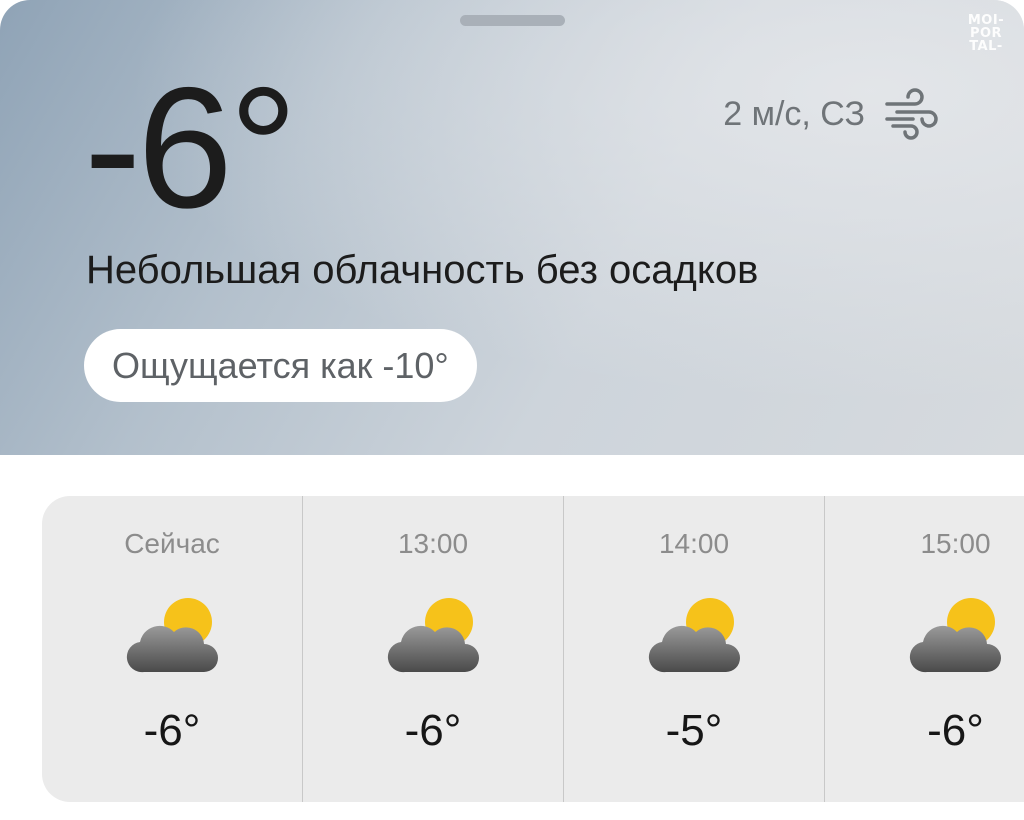  What do you see at coordinates (422, 270) in the screenshot?
I see `weather-condition: Небольшая облачность без осадков` at bounding box center [422, 270].